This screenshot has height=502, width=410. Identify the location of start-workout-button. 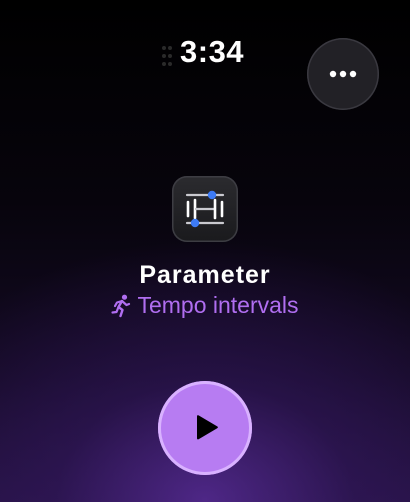
(205, 428).